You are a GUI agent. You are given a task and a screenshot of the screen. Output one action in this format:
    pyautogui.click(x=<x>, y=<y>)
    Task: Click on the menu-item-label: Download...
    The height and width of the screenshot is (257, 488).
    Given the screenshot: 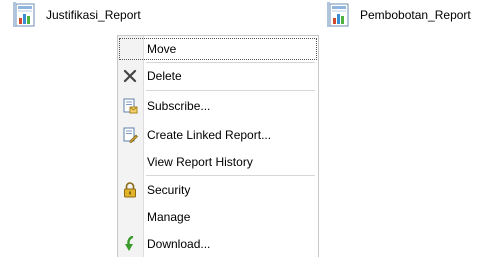 What is the action you would take?
    pyautogui.click(x=179, y=244)
    